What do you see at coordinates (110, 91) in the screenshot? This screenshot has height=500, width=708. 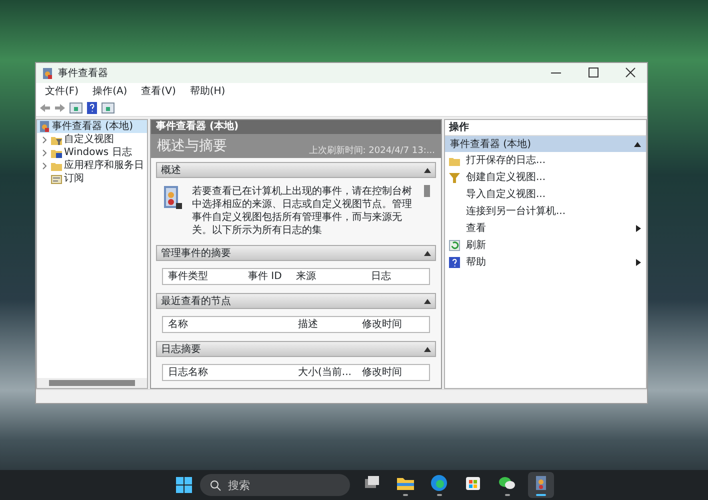 I see `menu-item: 操作(A)` at bounding box center [110, 91].